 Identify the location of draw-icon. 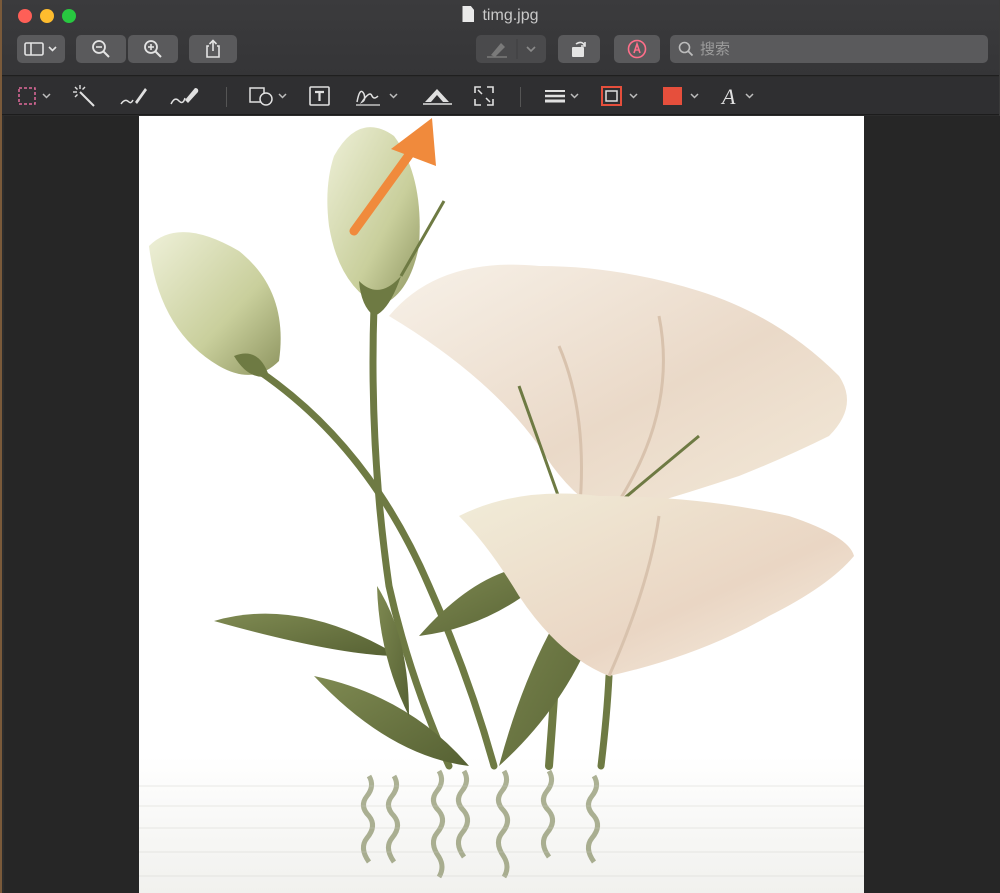
(184, 96).